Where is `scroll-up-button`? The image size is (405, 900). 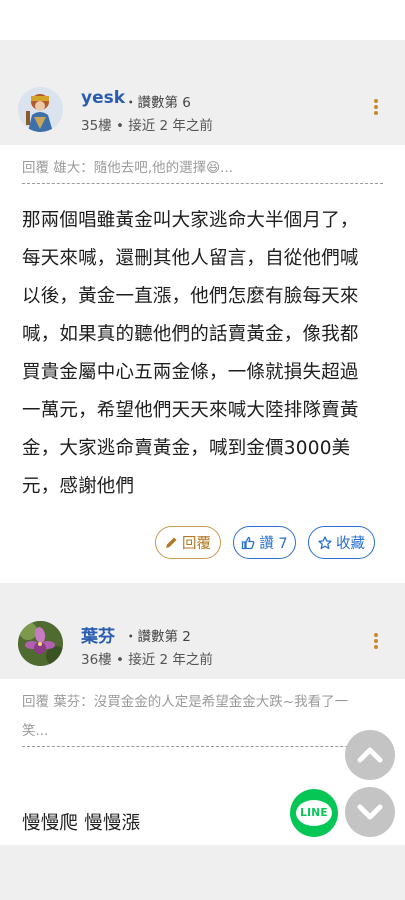
scroll-up-button is located at coordinates (370, 755).